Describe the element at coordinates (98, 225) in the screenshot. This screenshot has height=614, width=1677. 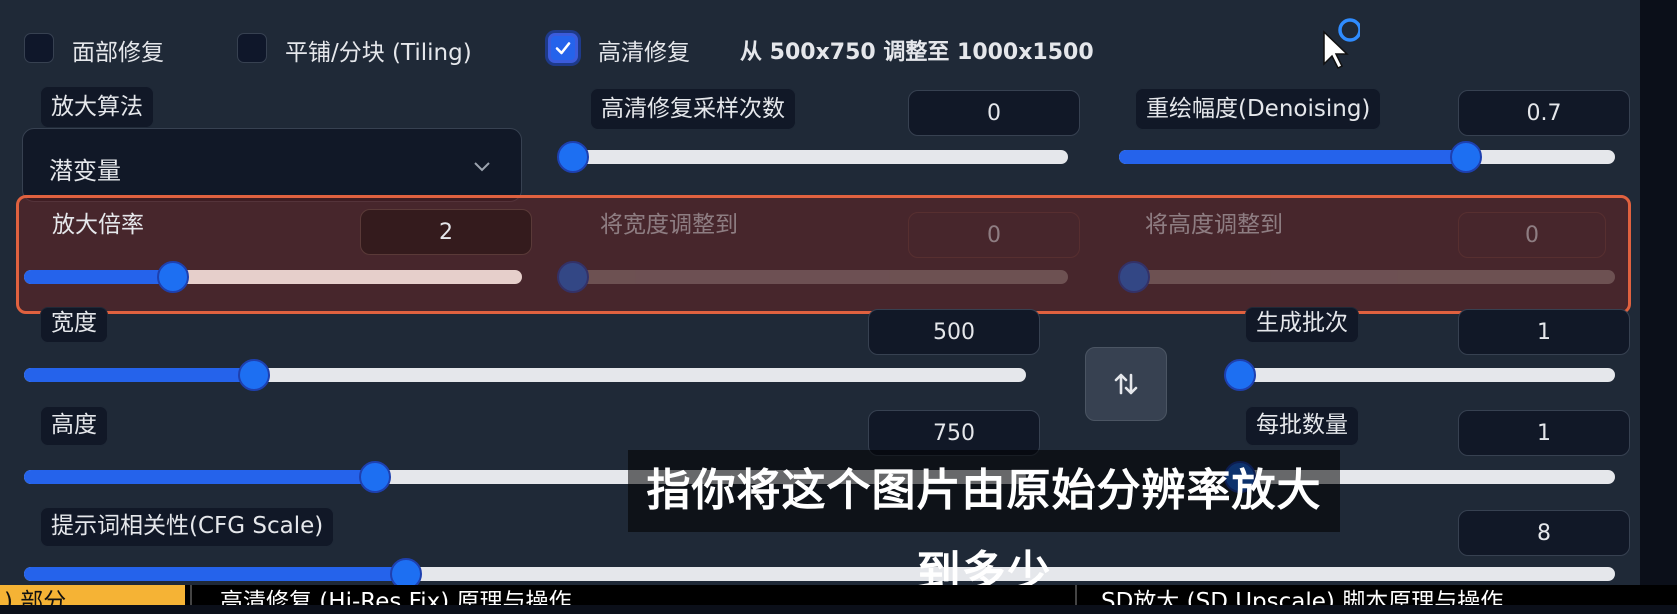
I see `upscale-by-label: 放大倍率` at that location.